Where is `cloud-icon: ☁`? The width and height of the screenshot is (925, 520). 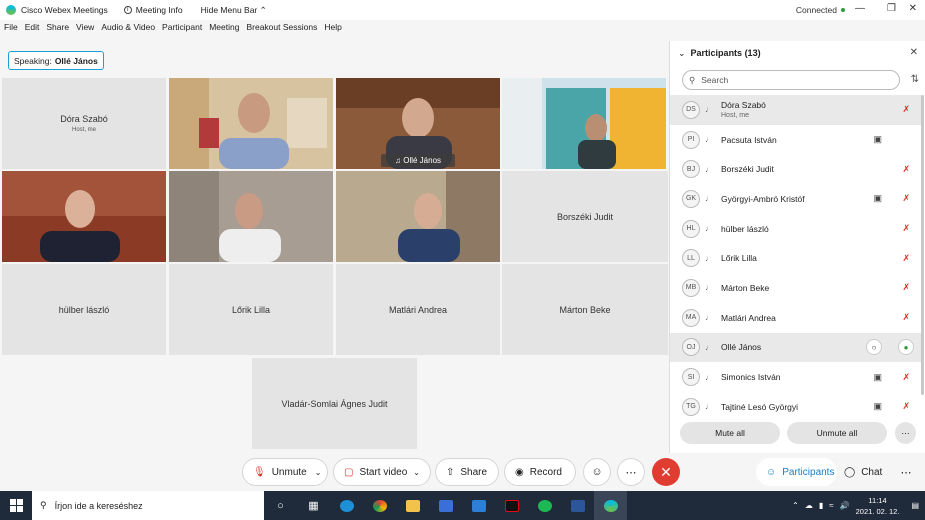
cloud-icon: ☁ is located at coordinates (809, 505).